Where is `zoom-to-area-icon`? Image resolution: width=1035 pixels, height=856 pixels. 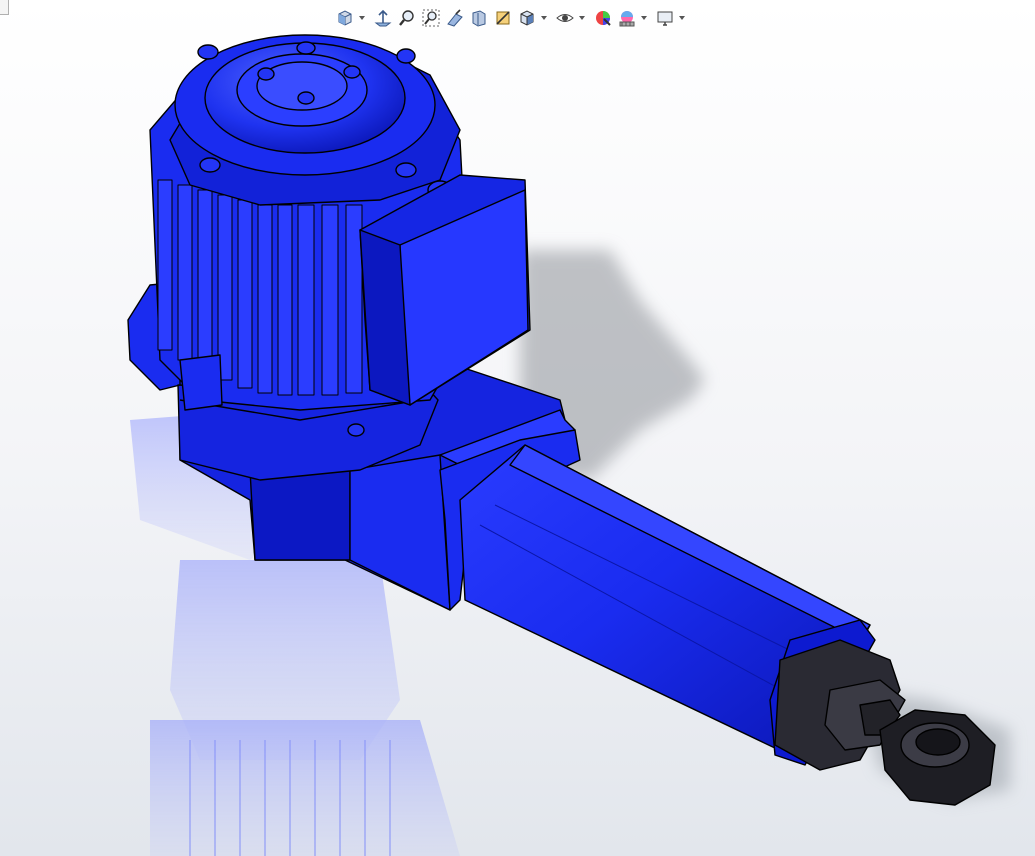 zoom-to-area-icon is located at coordinates (431, 18).